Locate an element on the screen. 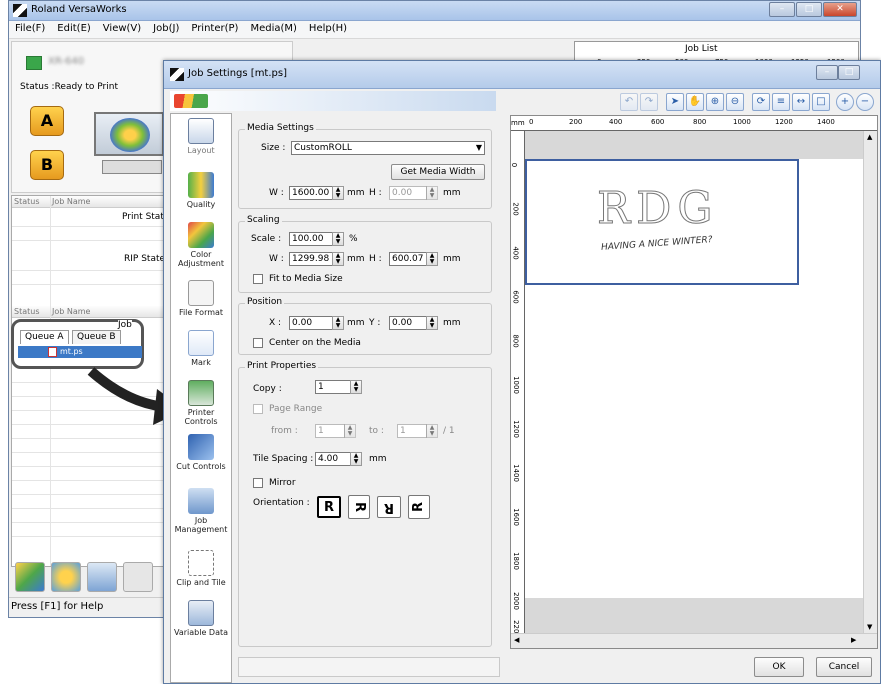 The height and width of the screenshot is (684, 881). position-x-spinner: ▲ ▼ is located at coordinates (338, 323).